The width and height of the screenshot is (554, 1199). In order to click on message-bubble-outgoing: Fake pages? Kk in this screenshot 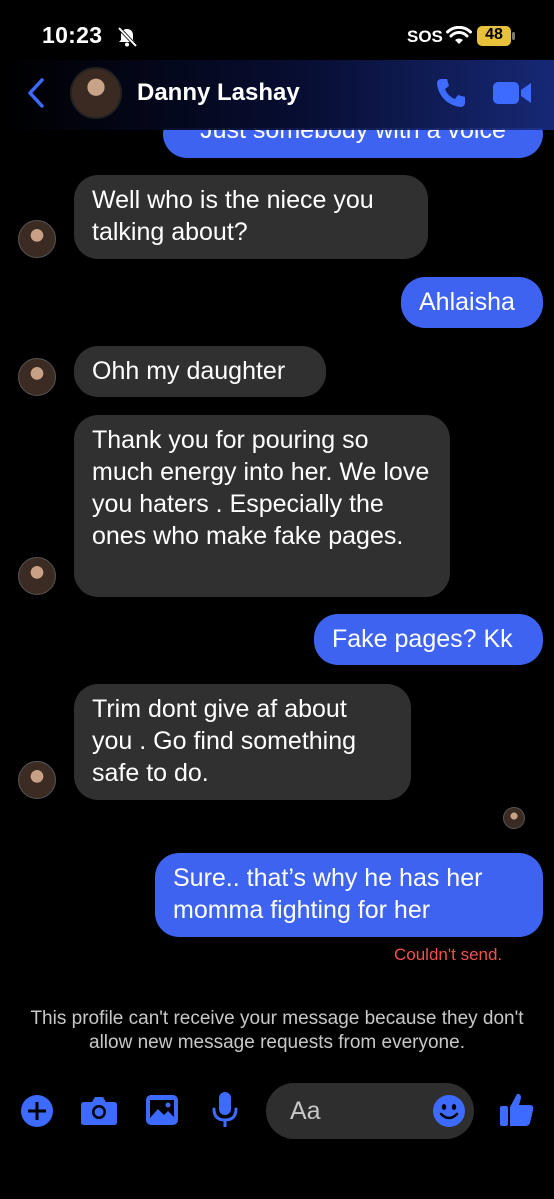, I will do `click(428, 639)`.